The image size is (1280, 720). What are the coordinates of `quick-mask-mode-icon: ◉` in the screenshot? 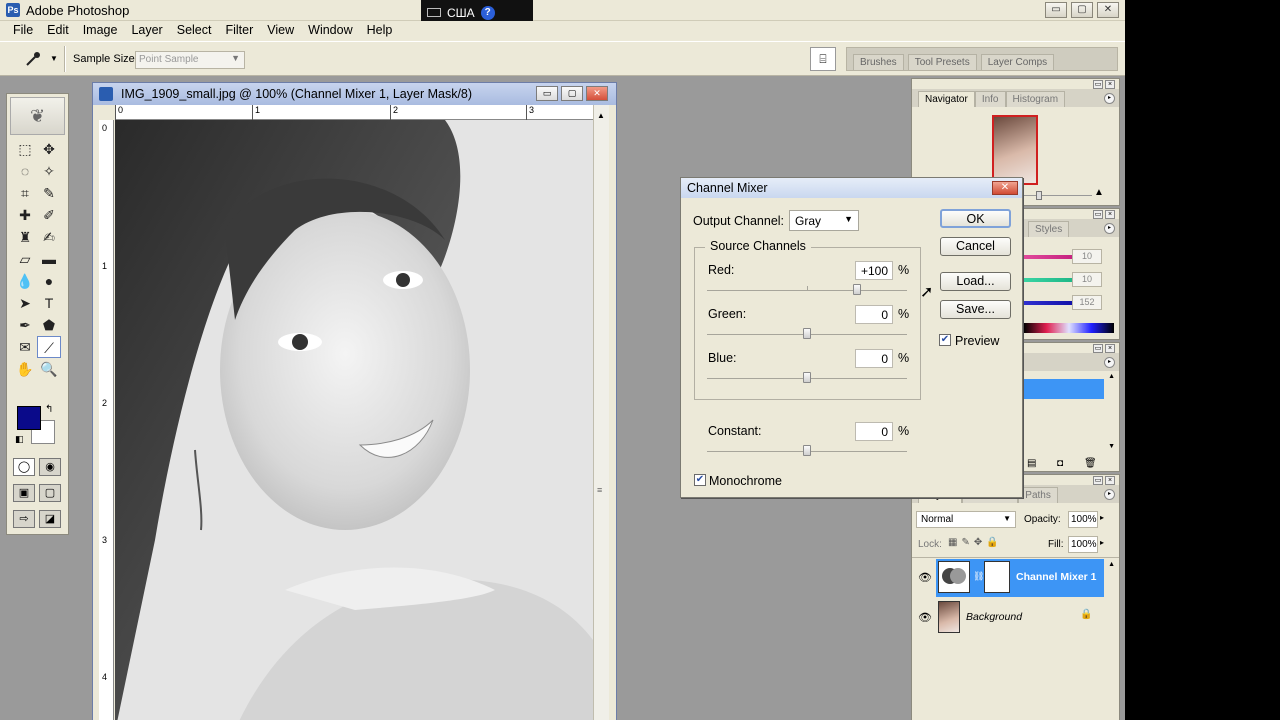 It's located at (50, 467).